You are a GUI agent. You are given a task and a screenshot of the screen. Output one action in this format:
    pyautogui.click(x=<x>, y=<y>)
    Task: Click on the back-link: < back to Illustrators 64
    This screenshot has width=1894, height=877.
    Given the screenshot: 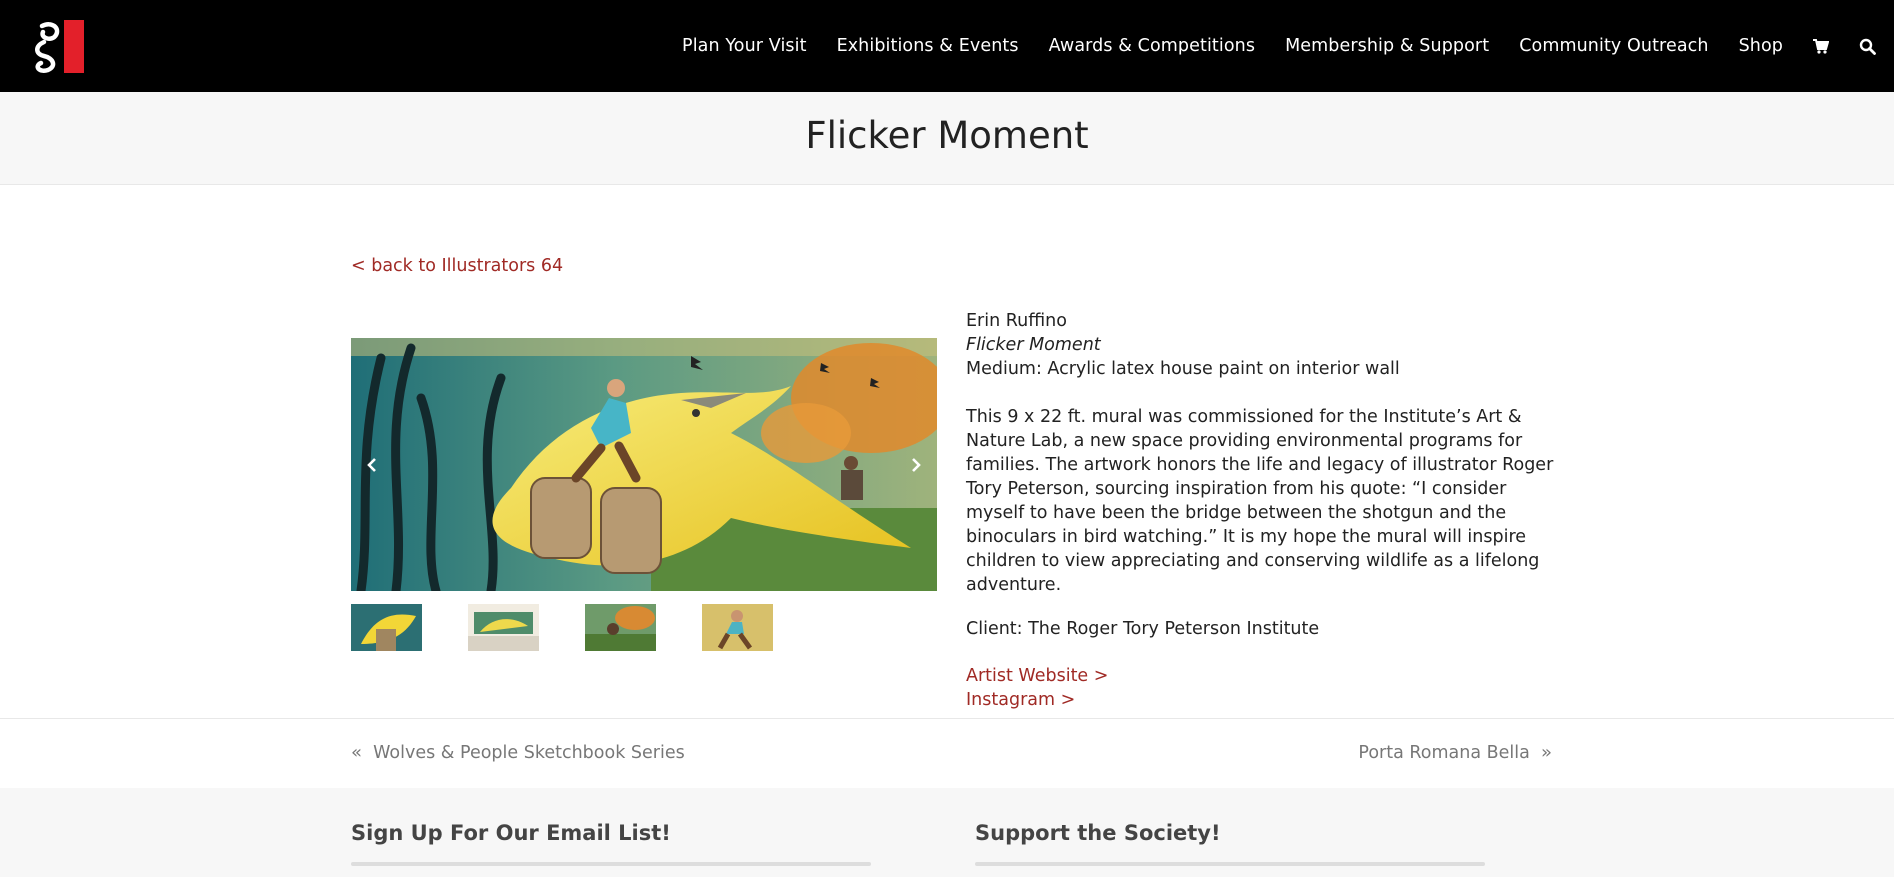 What is the action you would take?
    pyautogui.click(x=457, y=266)
    